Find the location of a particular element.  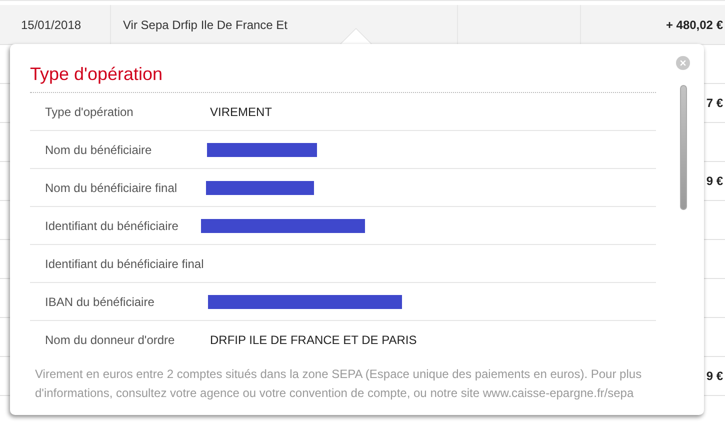

field-label: Nom du bénéficiaire final is located at coordinates (111, 187).